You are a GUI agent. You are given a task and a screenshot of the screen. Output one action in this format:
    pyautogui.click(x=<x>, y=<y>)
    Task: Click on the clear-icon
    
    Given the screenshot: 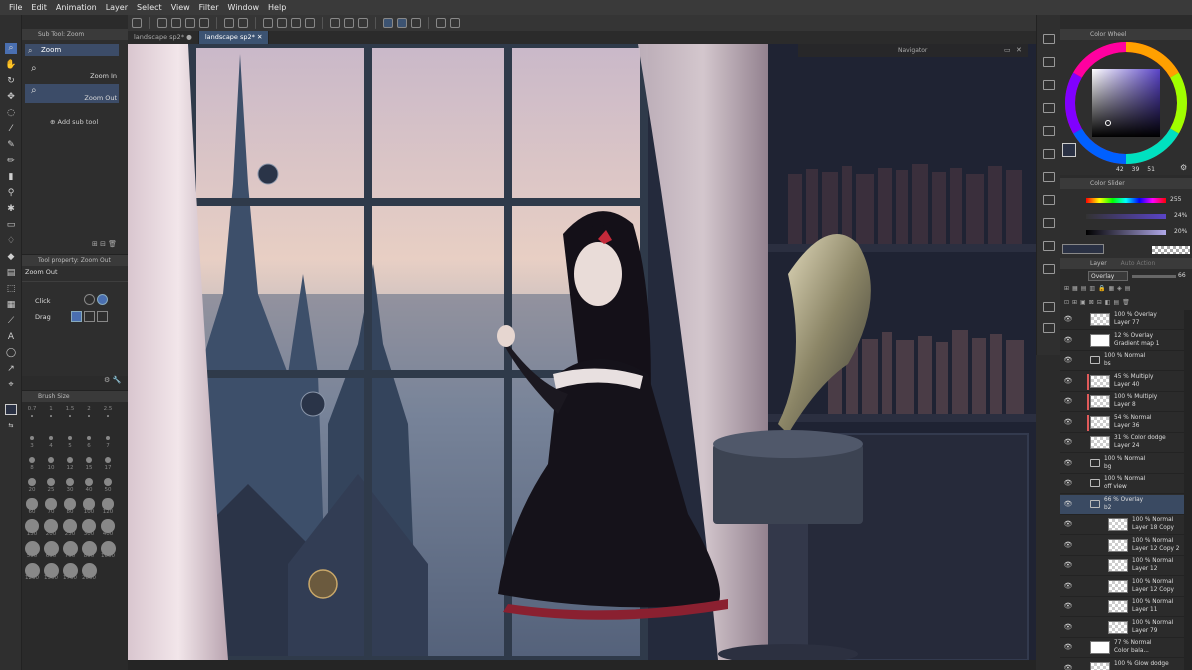 What is the action you would take?
    pyautogui.click(x=310, y=23)
    